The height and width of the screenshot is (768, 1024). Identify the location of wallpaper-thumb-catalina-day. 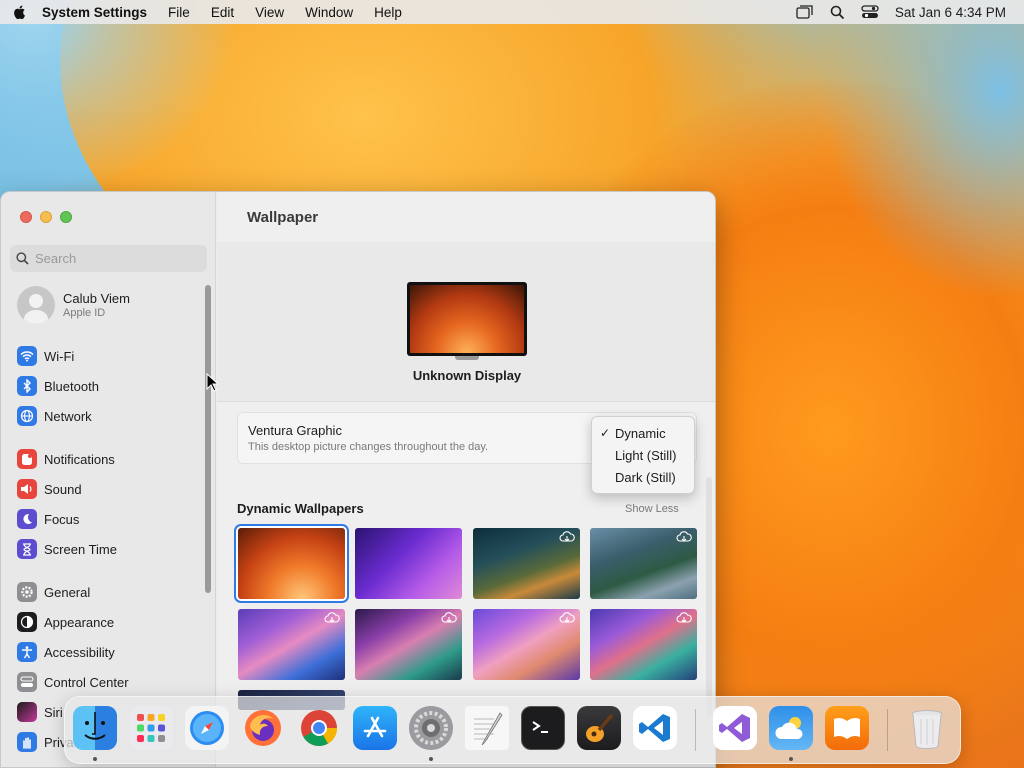
(643, 563).